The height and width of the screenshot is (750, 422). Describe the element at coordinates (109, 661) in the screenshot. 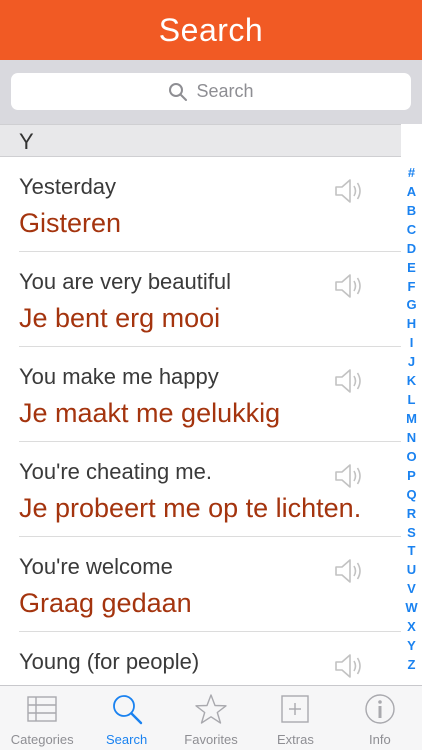

I see `phrase-english: Young (for people)` at that location.